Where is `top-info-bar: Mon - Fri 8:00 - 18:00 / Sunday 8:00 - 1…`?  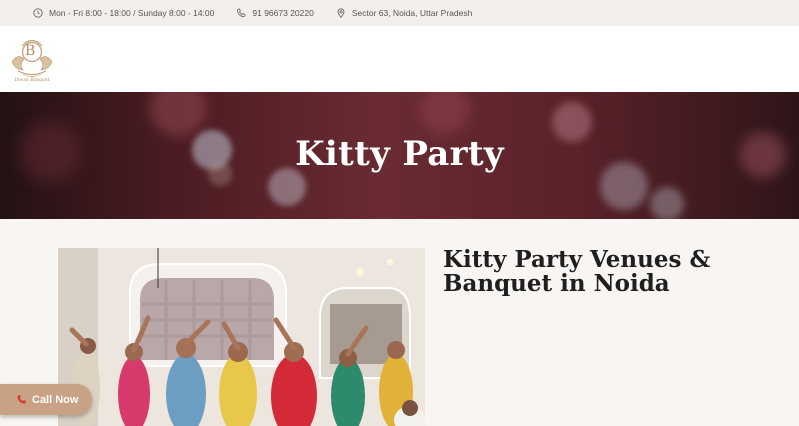 top-info-bar: Mon - Fri 8:00 - 18:00 / Sunday 8:00 - 1… is located at coordinates (399, 13).